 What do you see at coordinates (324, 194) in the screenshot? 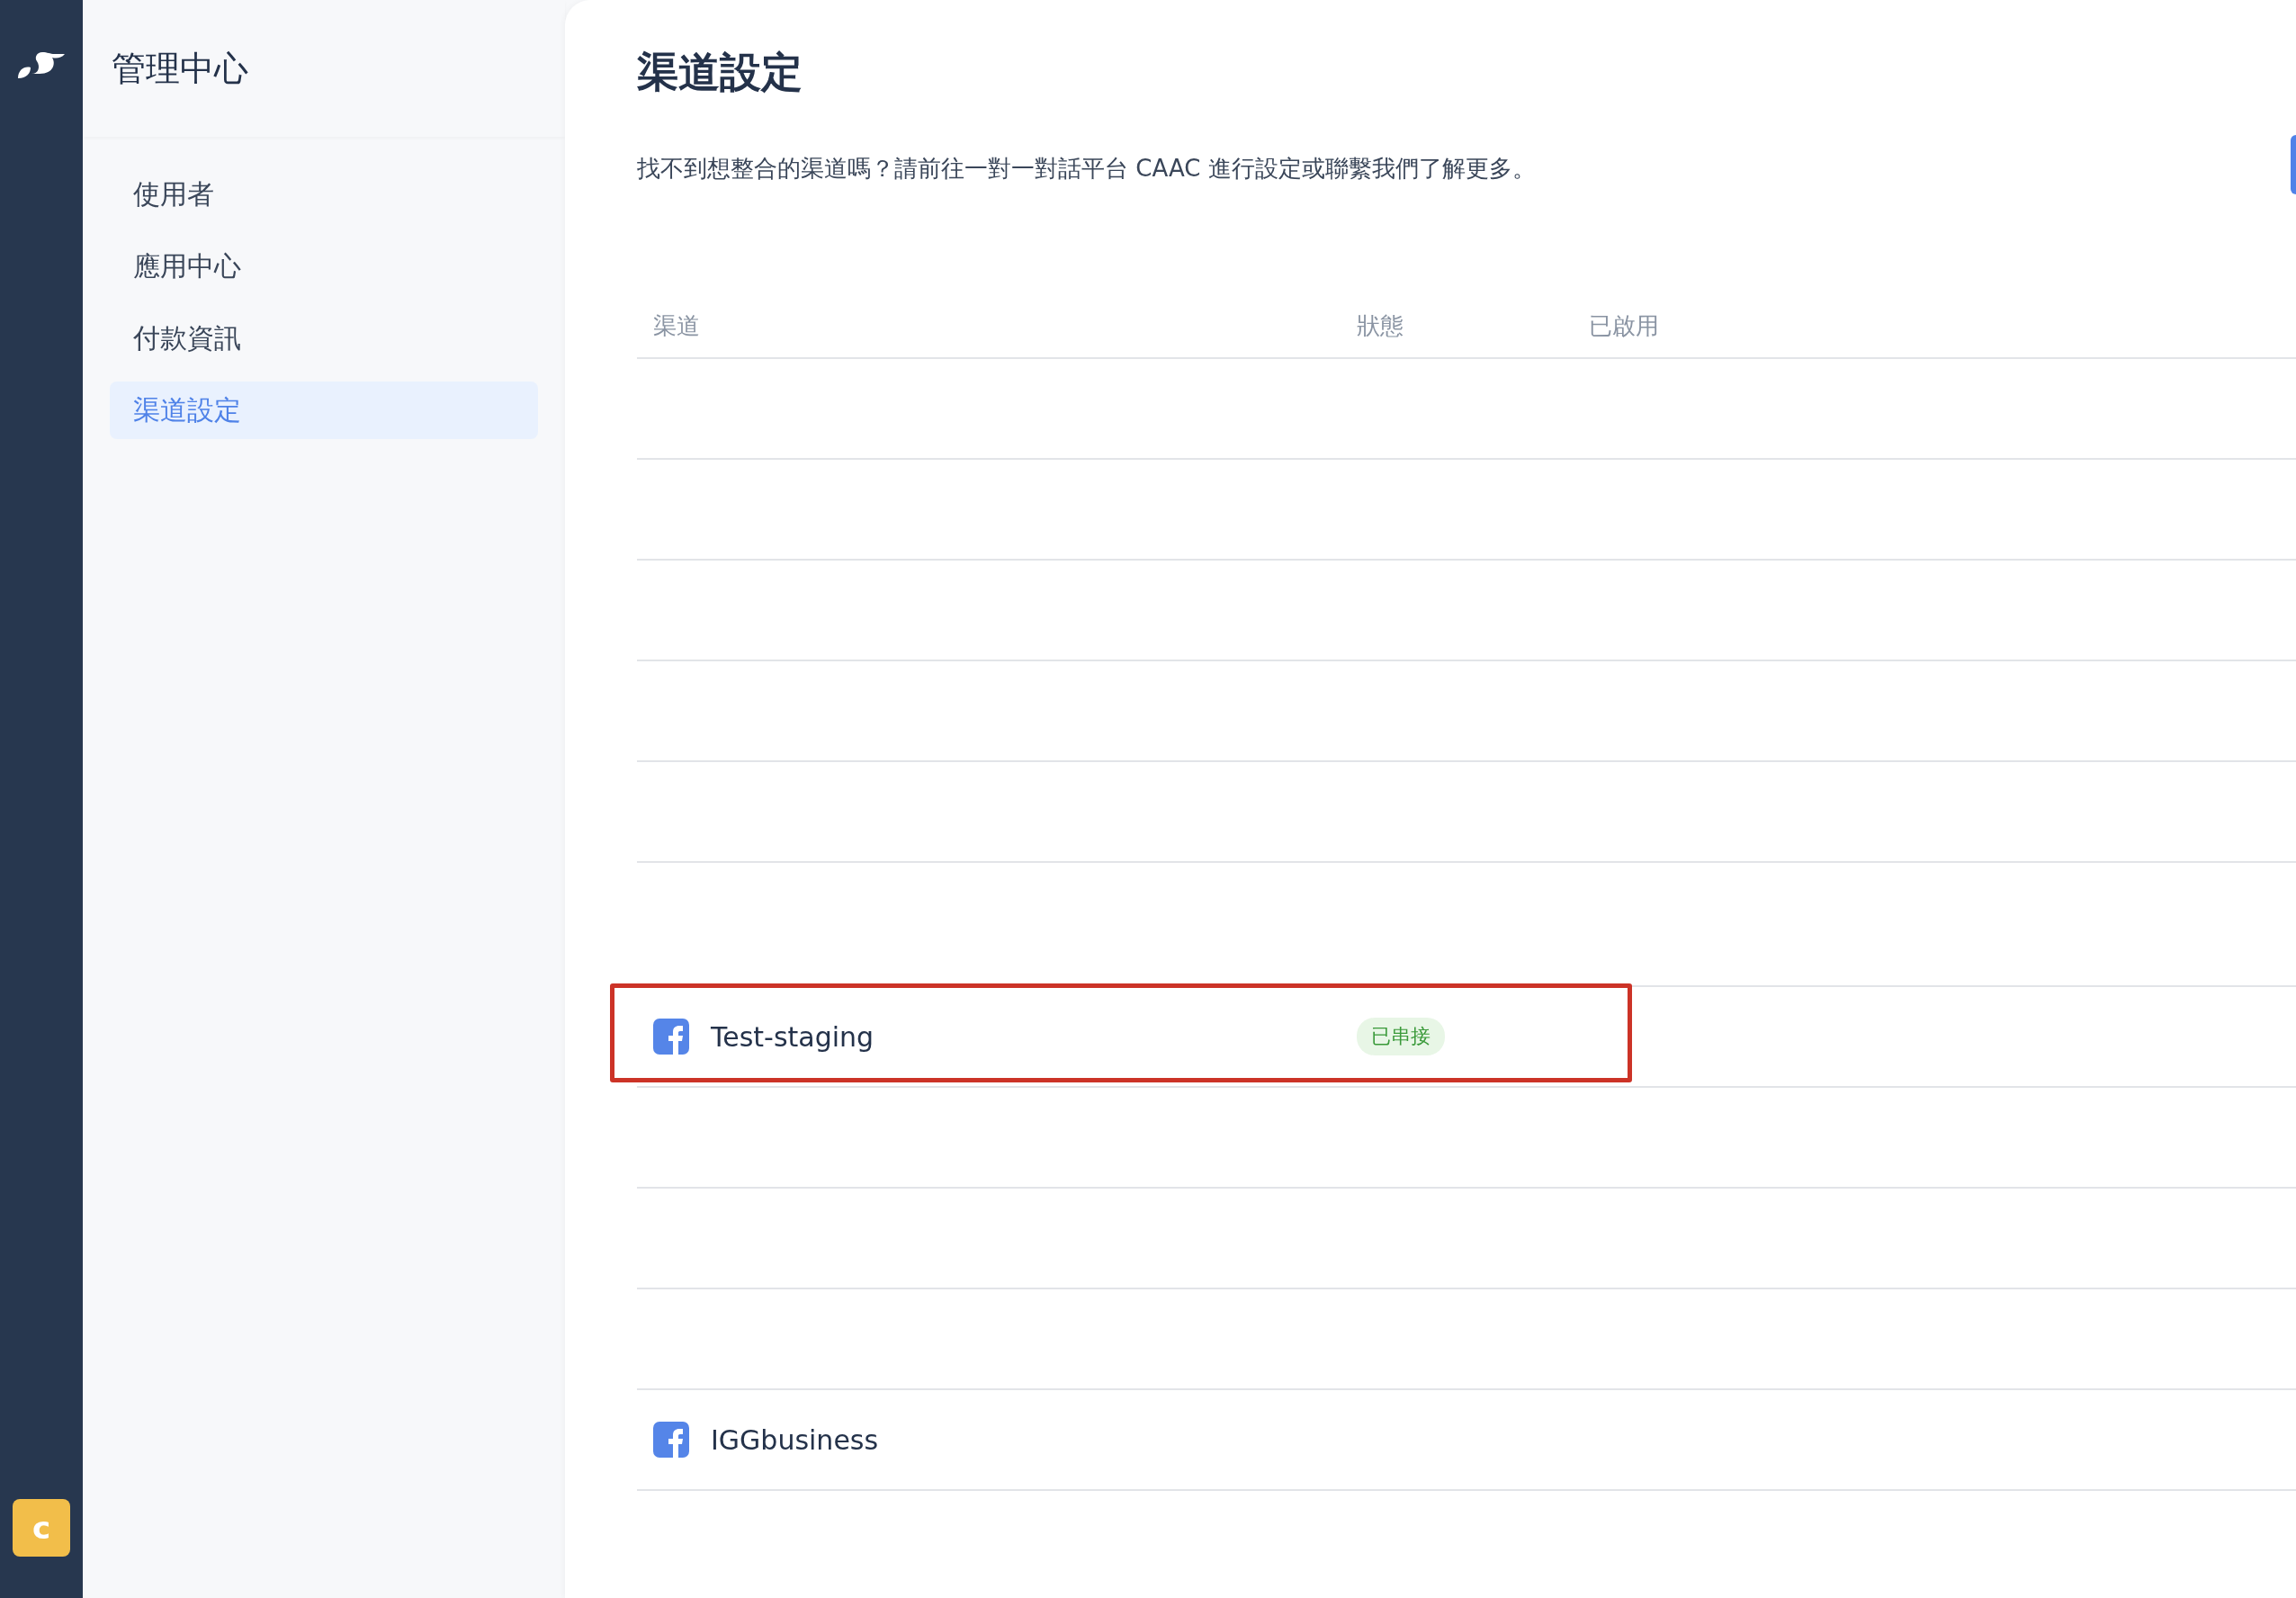
I see `sidebar-item: 使用者` at bounding box center [324, 194].